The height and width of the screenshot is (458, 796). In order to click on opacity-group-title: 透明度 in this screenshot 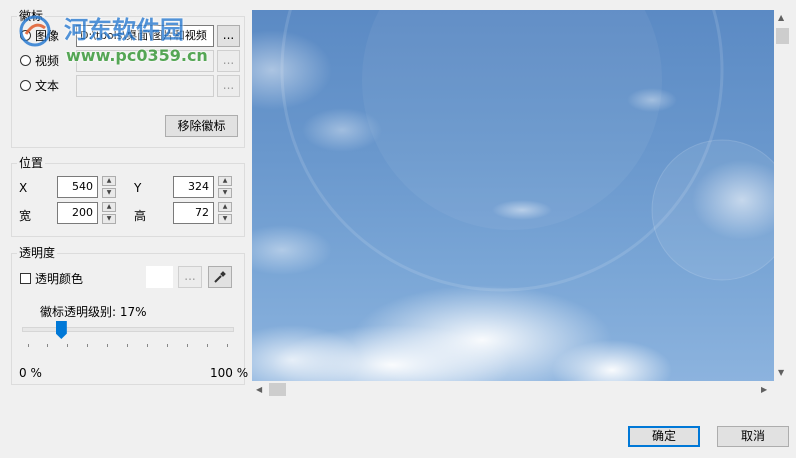, I will do `click(37, 253)`.